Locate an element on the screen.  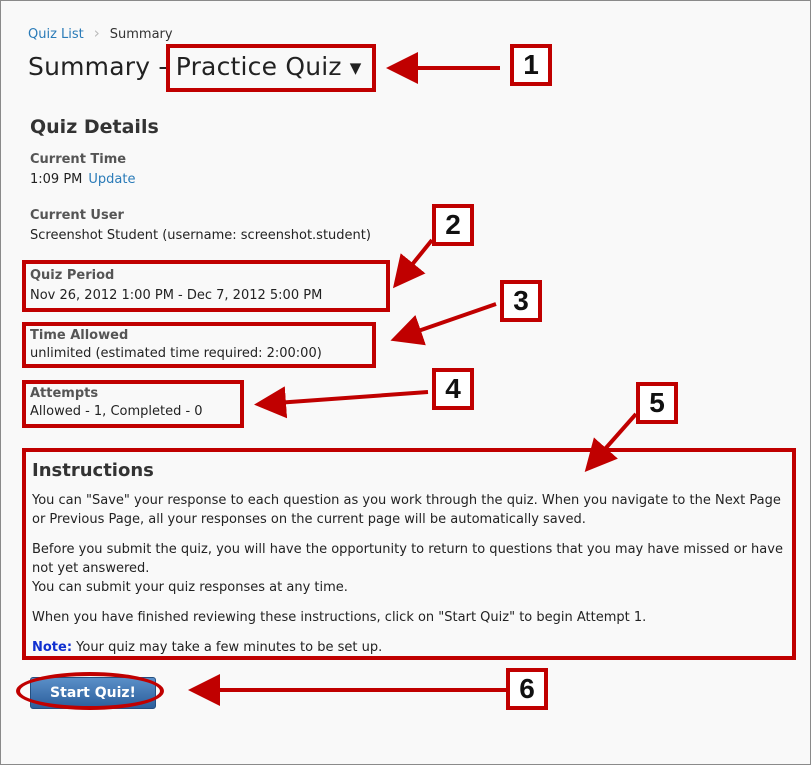
callout-6: 6 is located at coordinates (527, 689).